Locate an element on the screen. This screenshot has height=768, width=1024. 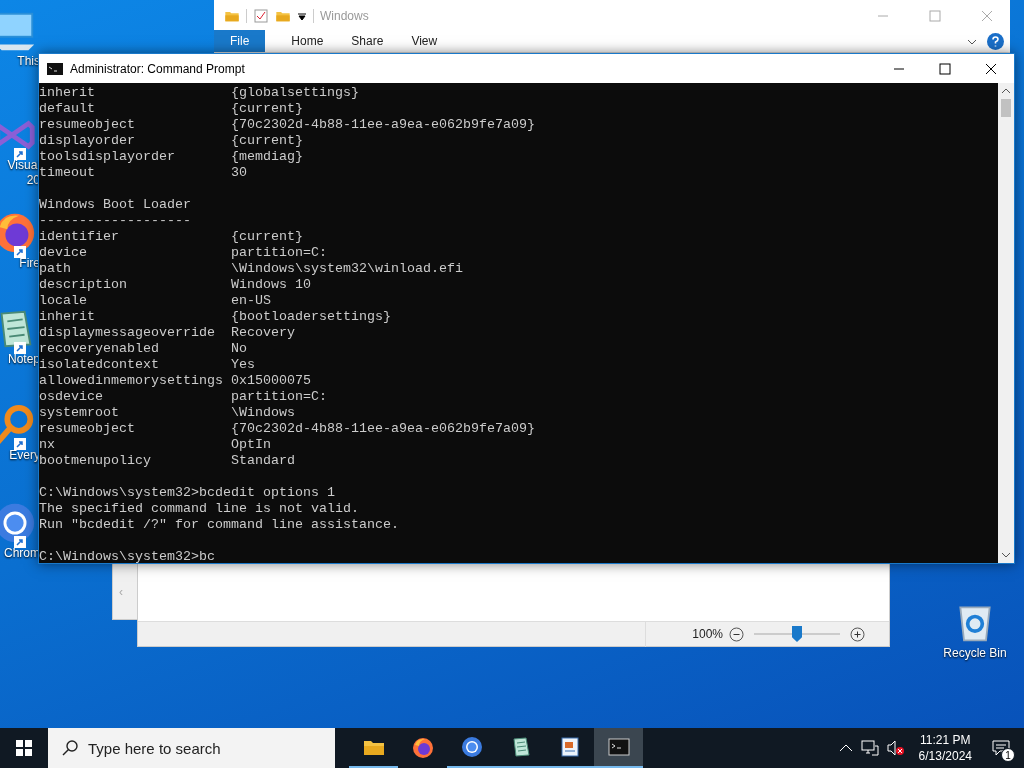
console-line: Windows Boot Loader is located at coordinates (115, 204).